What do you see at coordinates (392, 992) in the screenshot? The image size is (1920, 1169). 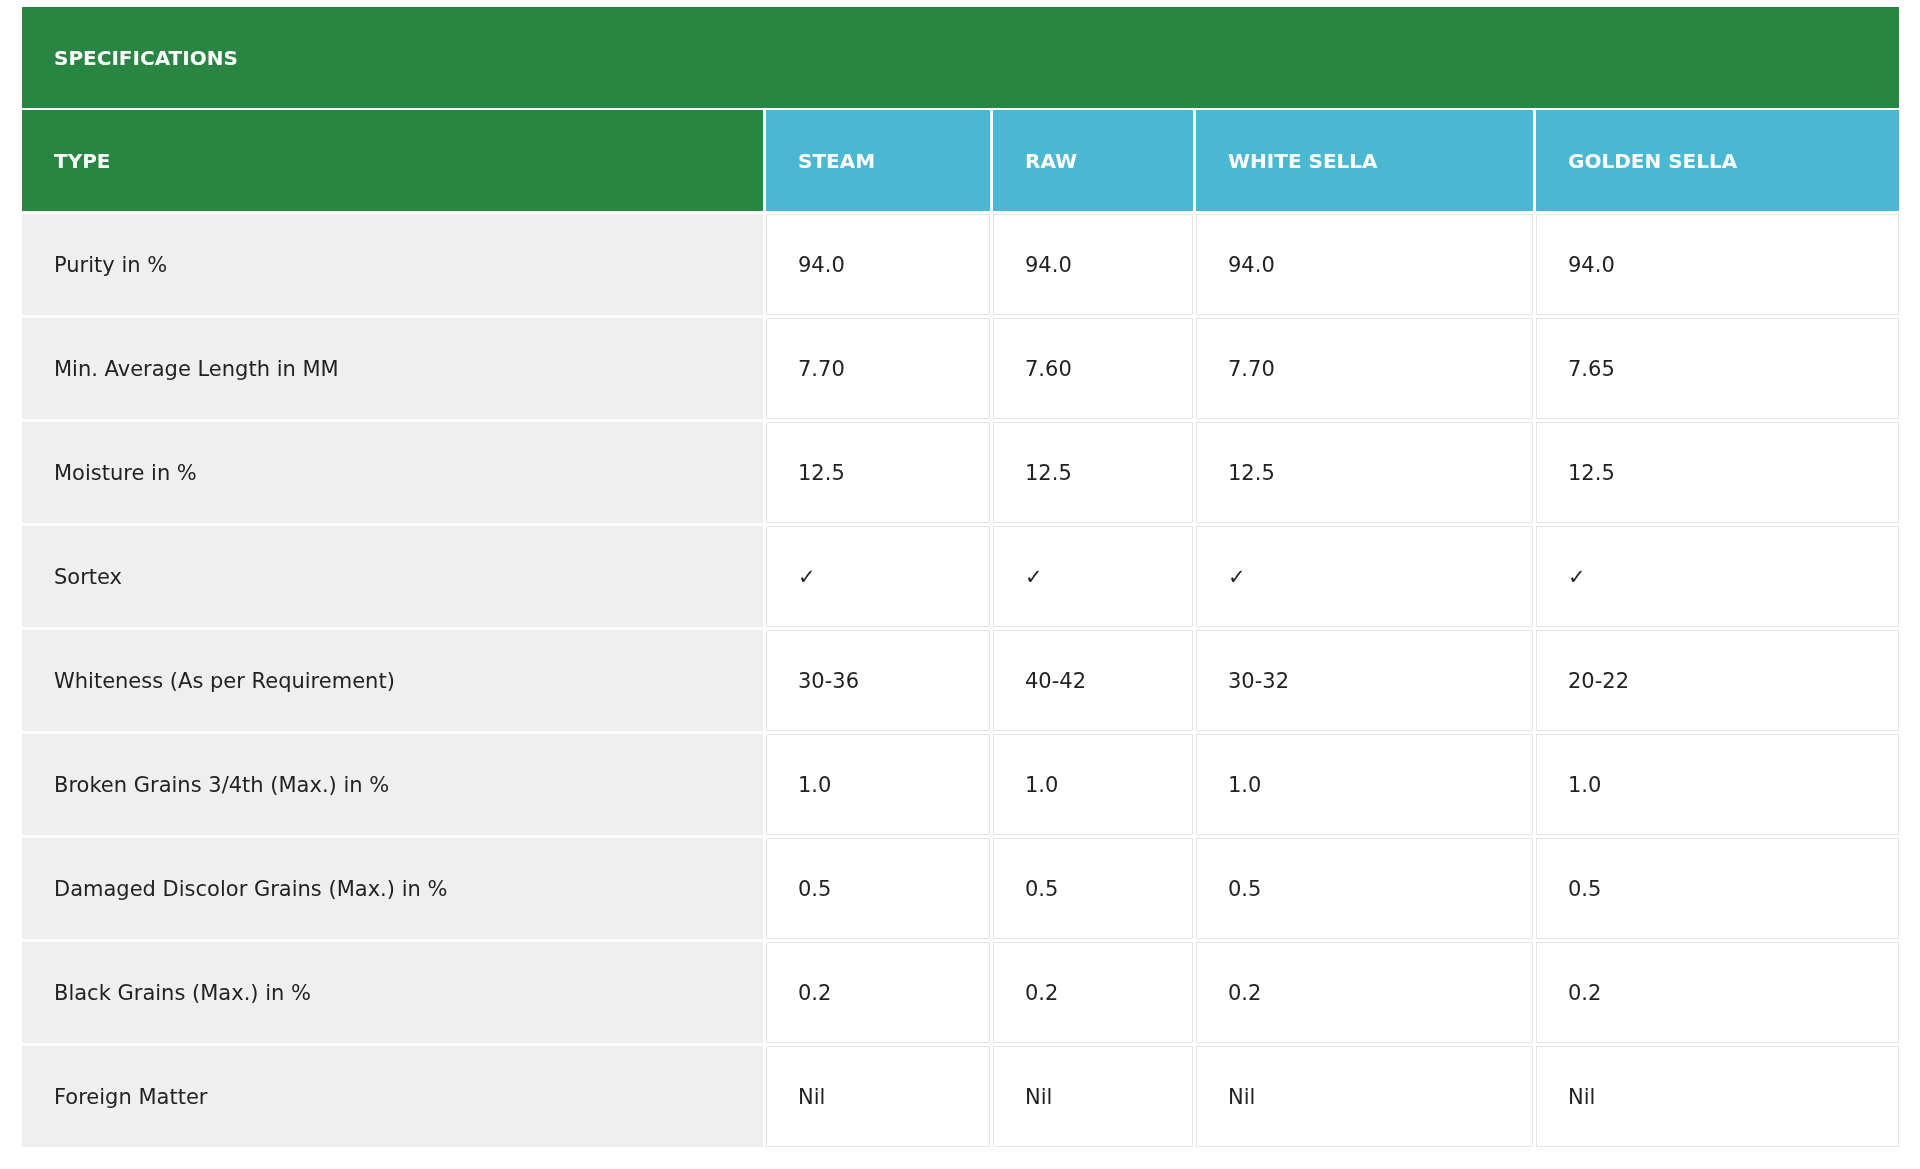 I see `row-label: Black Grains (Max.) in %` at bounding box center [392, 992].